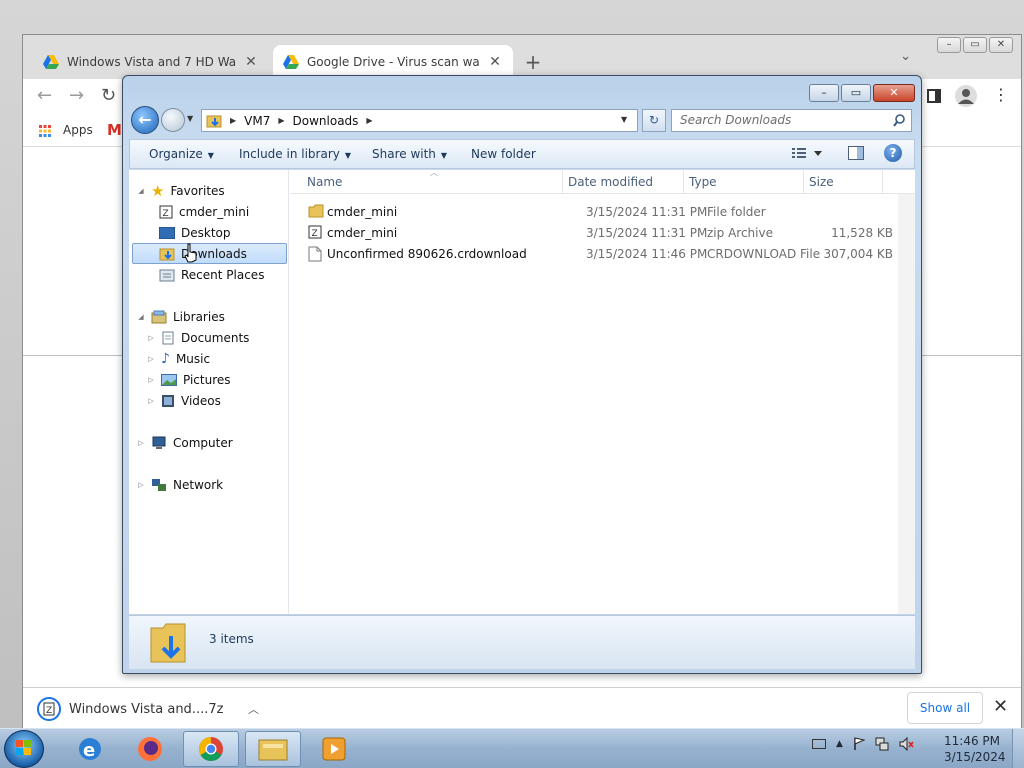 The width and height of the screenshot is (1024, 768). Describe the element at coordinates (934, 96) in the screenshot. I see `side-panel-icon` at that location.